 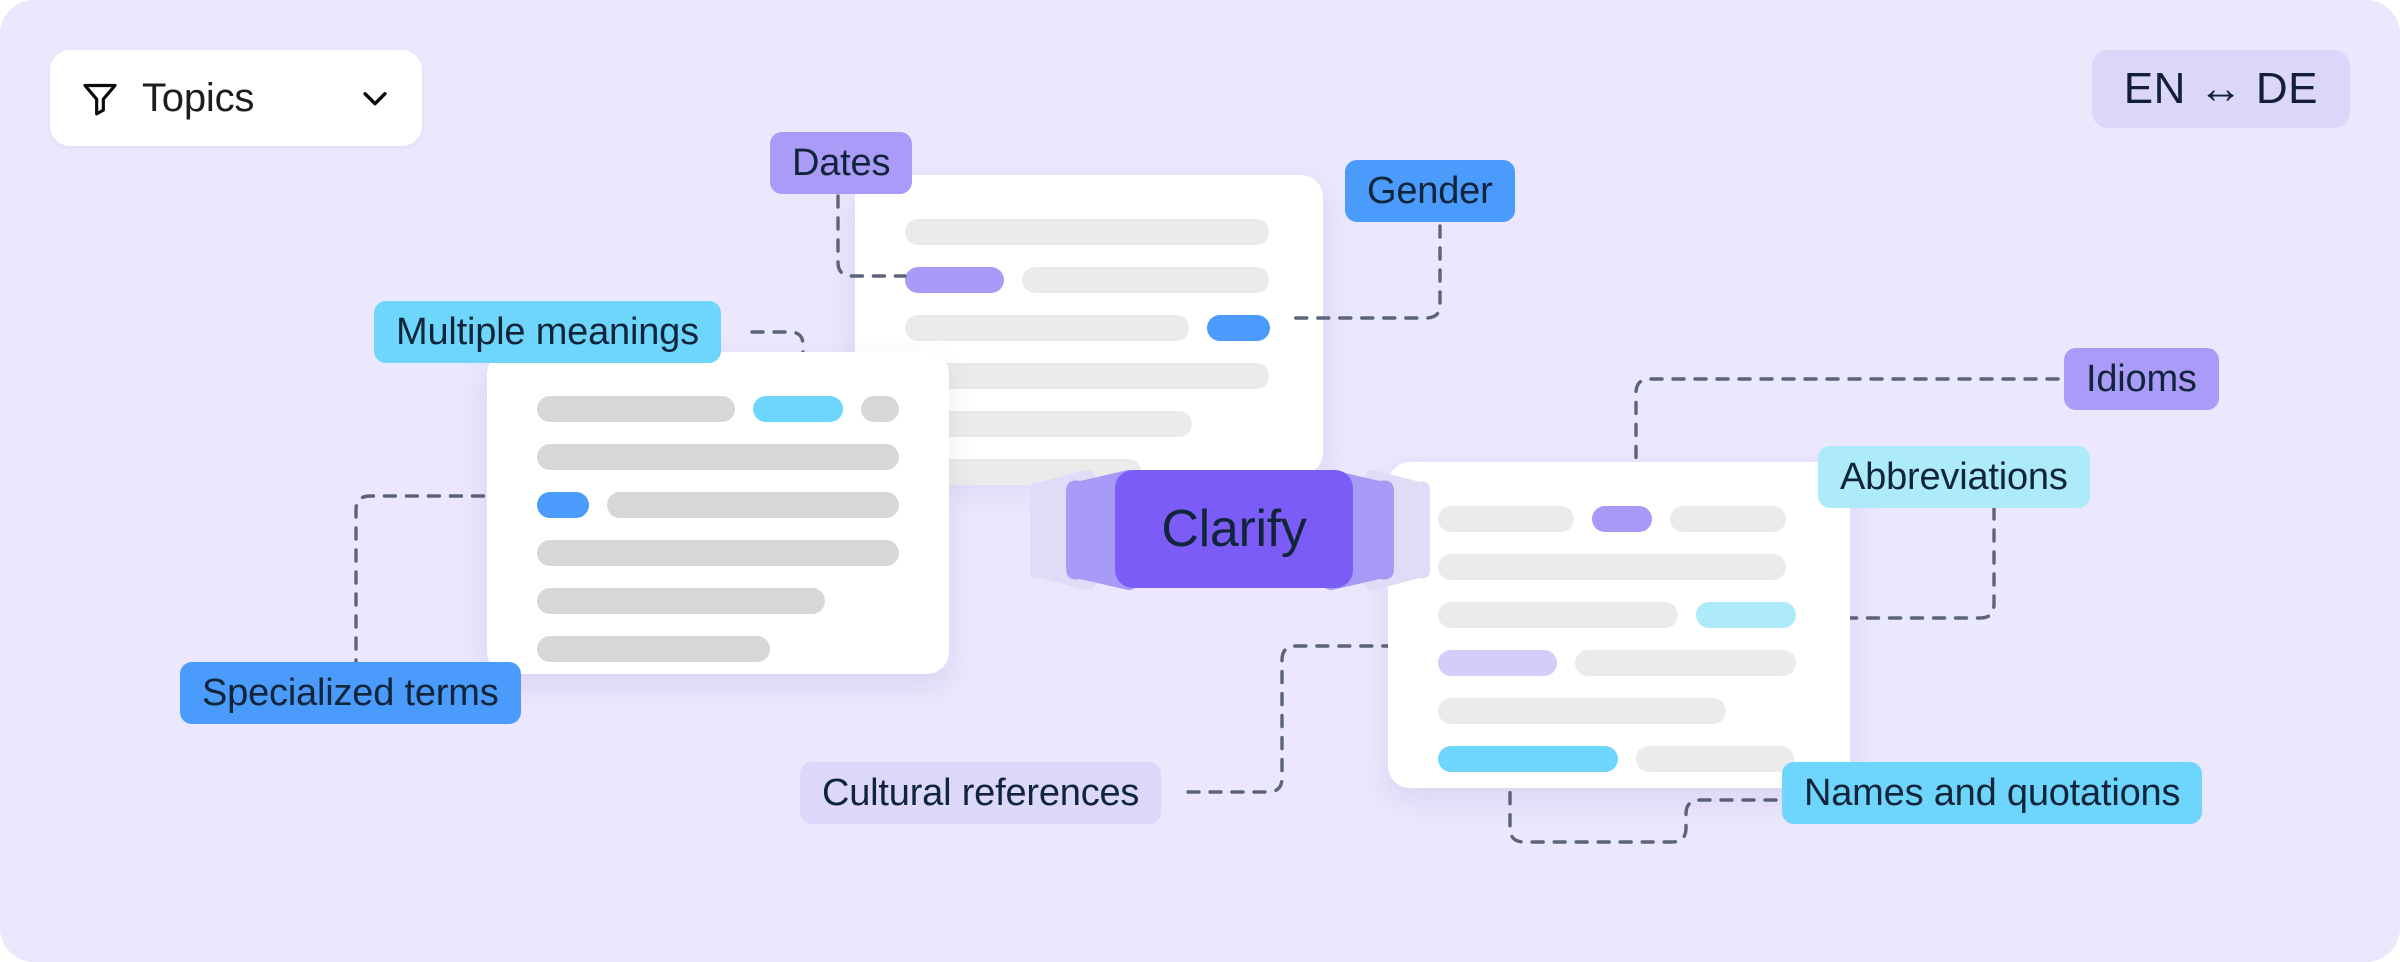 What do you see at coordinates (1430, 191) in the screenshot?
I see `topic-pill-gender: Gender` at bounding box center [1430, 191].